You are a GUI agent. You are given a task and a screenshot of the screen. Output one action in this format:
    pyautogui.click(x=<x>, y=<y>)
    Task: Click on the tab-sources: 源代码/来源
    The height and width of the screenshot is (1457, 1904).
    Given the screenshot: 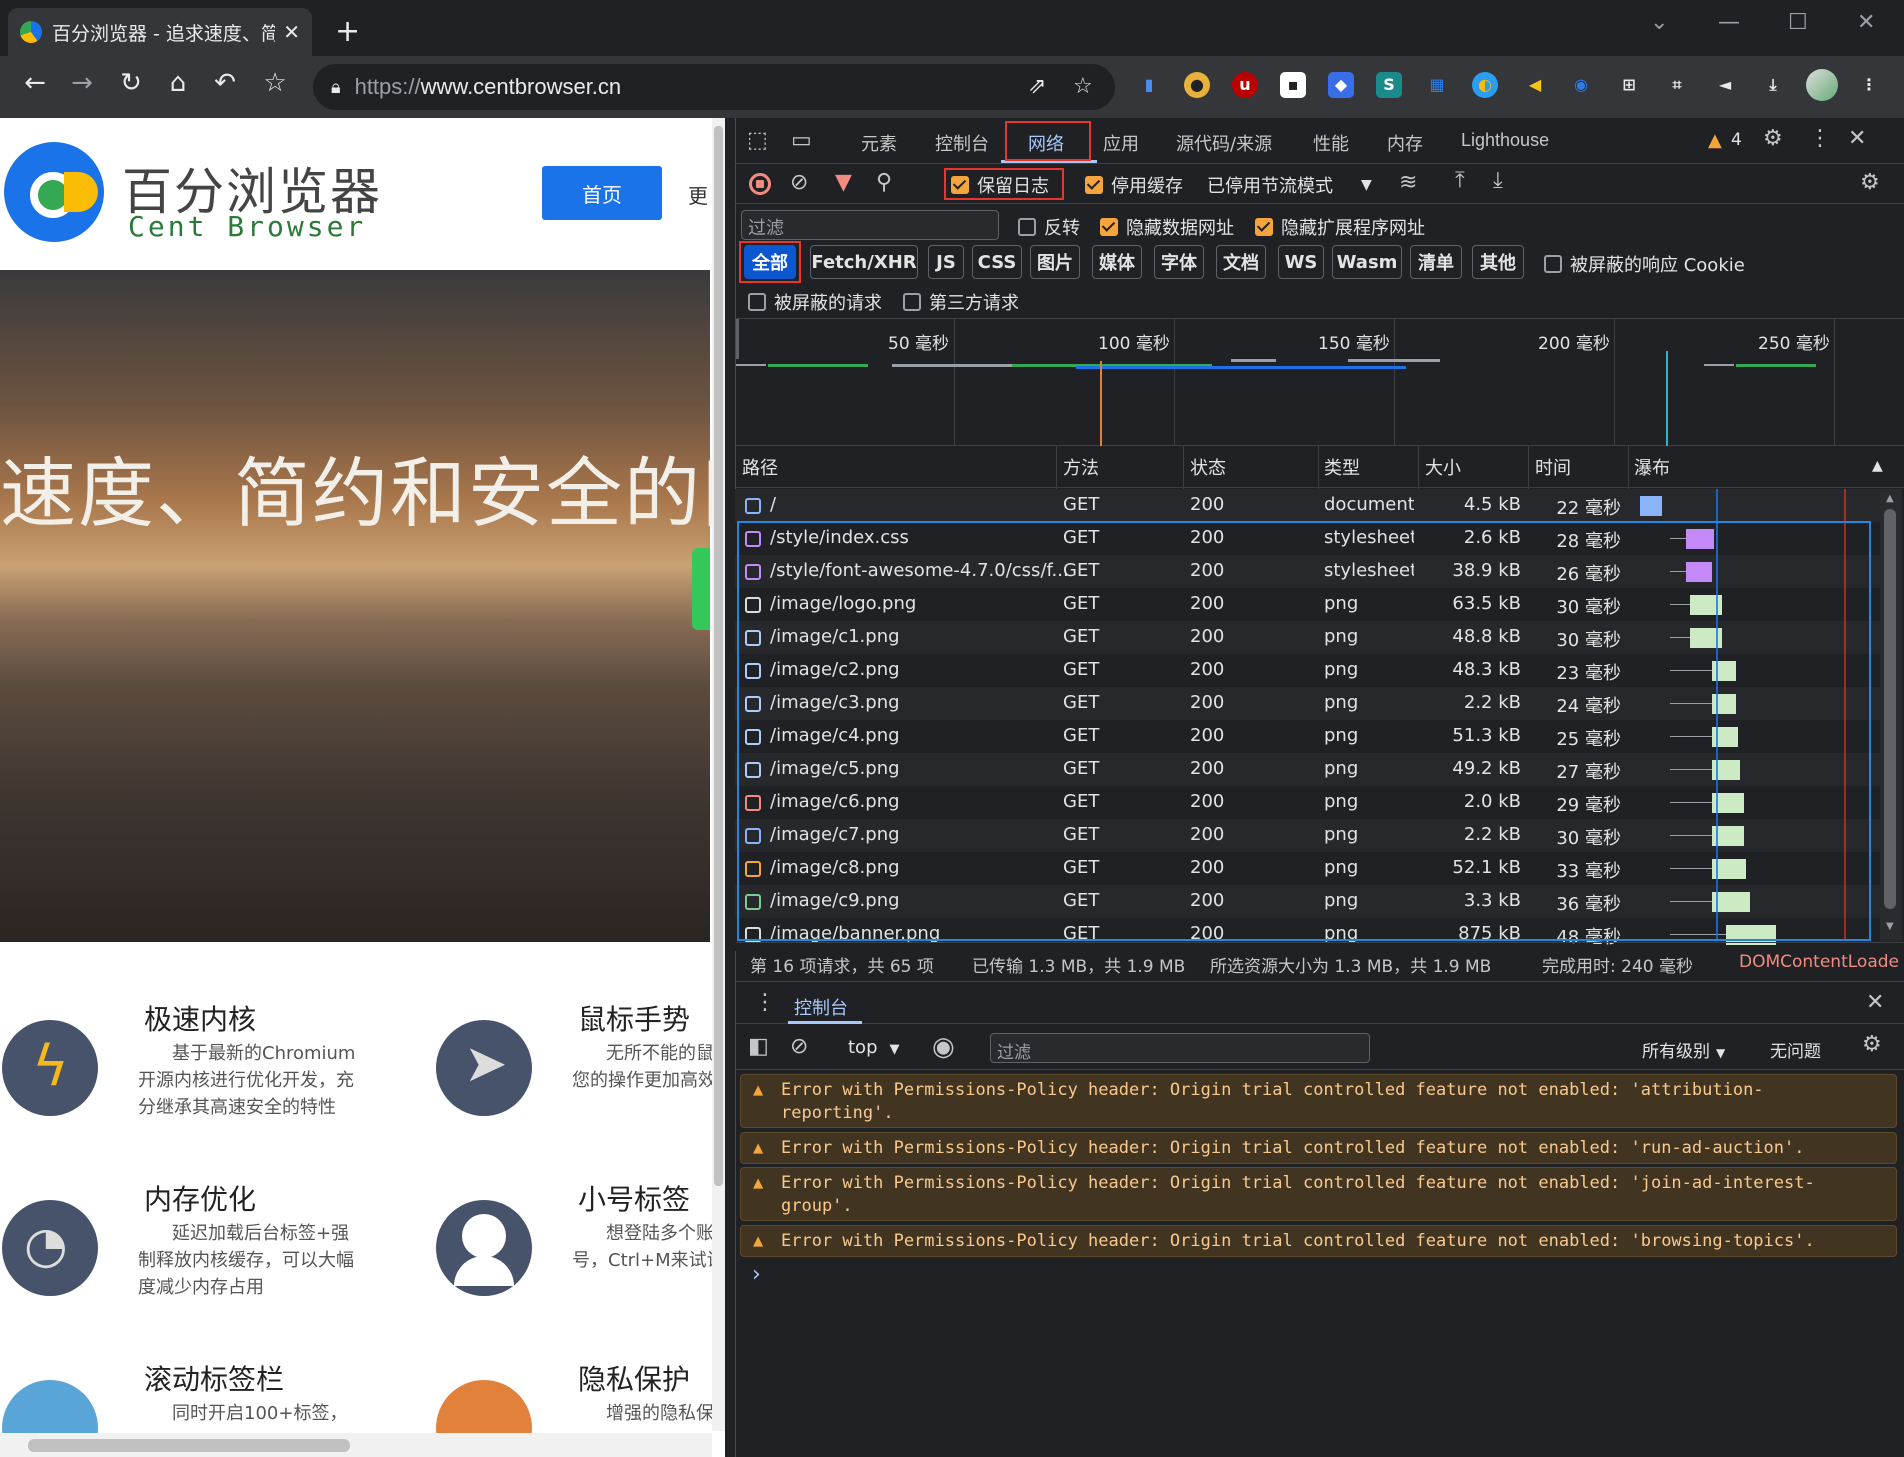 What is the action you would take?
    pyautogui.click(x=1224, y=143)
    